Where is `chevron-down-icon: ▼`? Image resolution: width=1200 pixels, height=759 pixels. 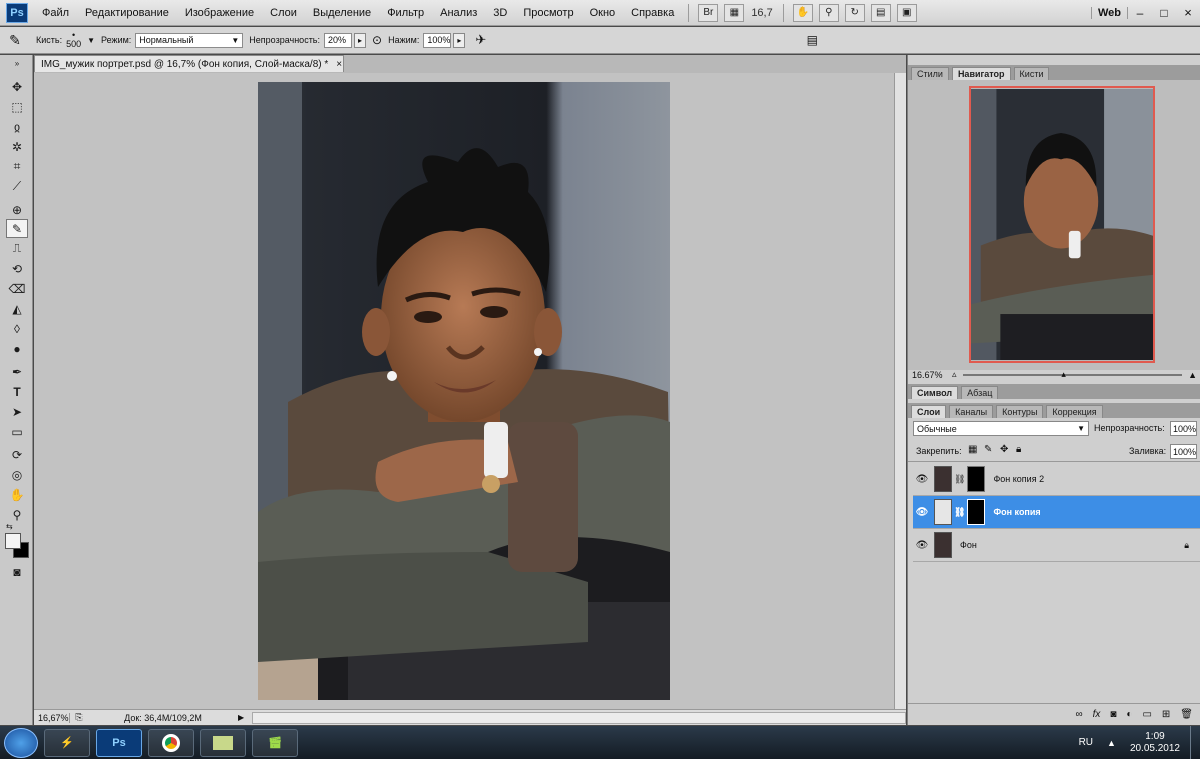
chevron-down-icon: ▼ is located at coordinates (91, 40).